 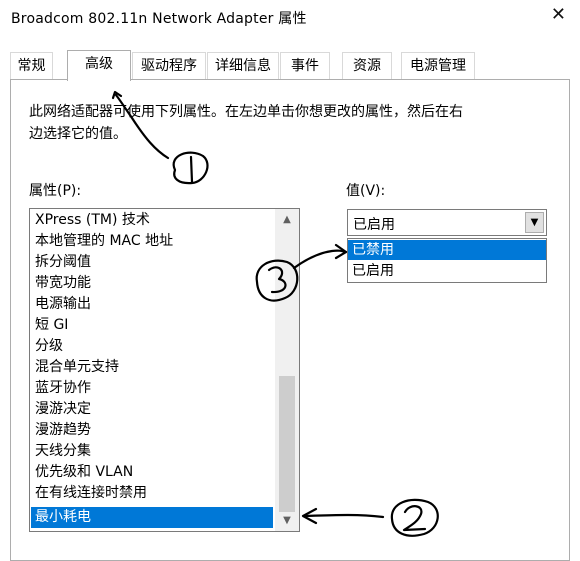 I want to click on list-item: 优先级和 VLAN, so click(x=152, y=472).